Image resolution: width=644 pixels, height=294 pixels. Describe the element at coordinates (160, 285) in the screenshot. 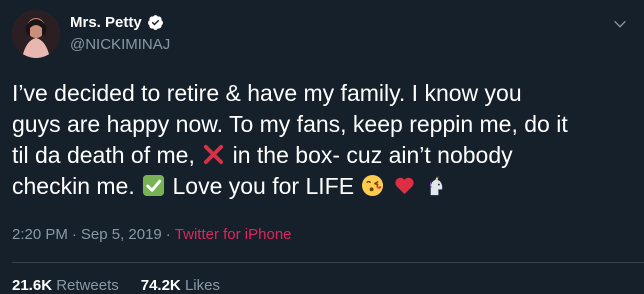

I see `likes-count: 74.2K` at that location.